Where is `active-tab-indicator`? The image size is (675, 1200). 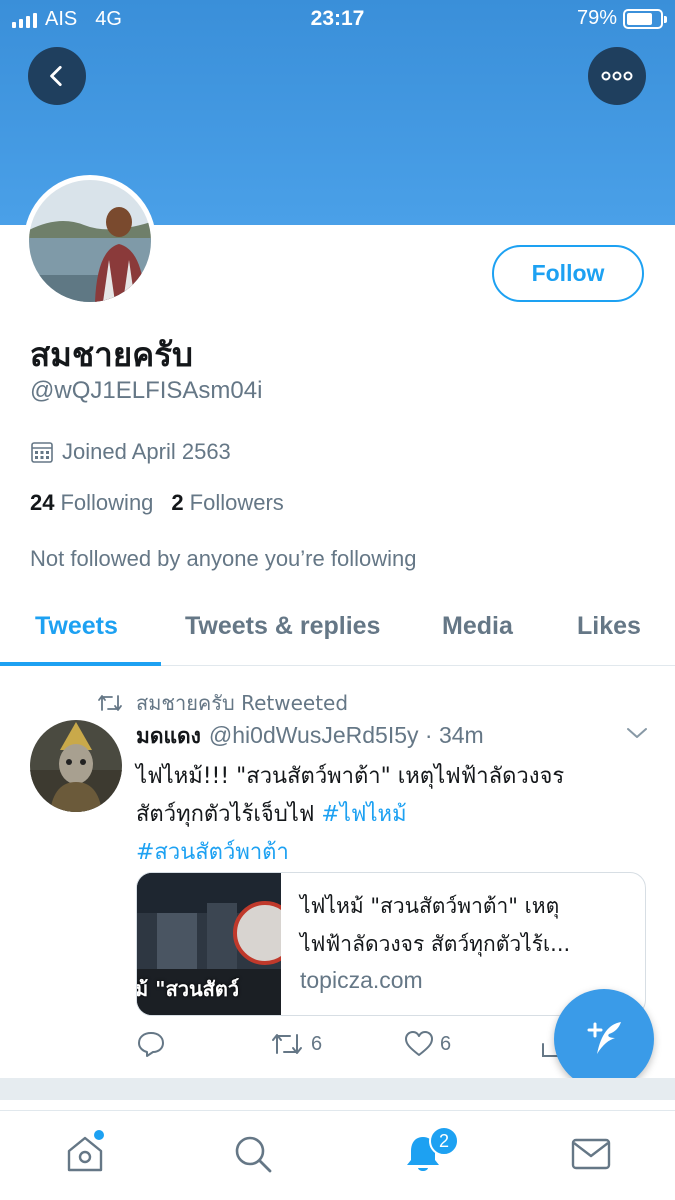
active-tab-indicator is located at coordinates (80, 664).